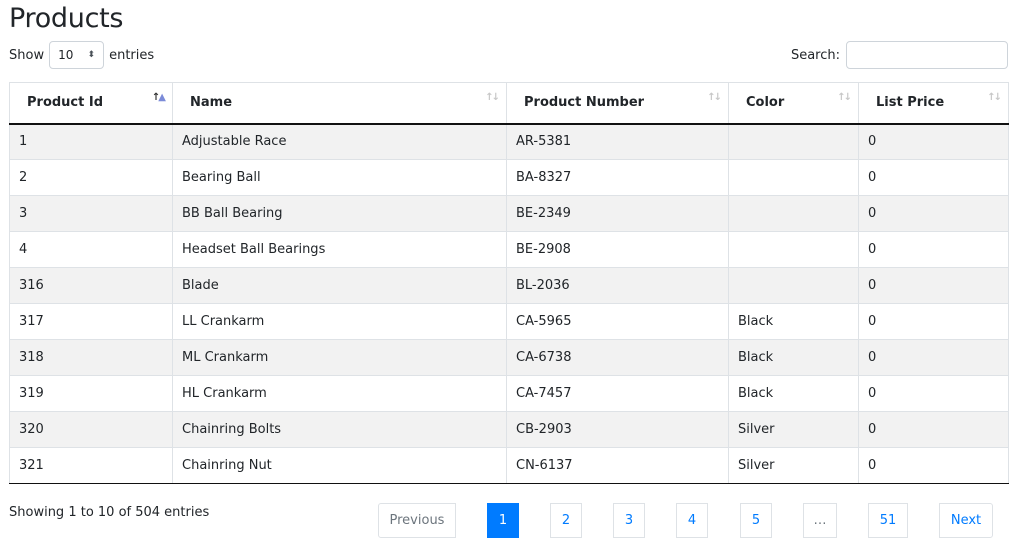  Describe the element at coordinates (91, 393) in the screenshot. I see `cell-product-id: 319` at that location.